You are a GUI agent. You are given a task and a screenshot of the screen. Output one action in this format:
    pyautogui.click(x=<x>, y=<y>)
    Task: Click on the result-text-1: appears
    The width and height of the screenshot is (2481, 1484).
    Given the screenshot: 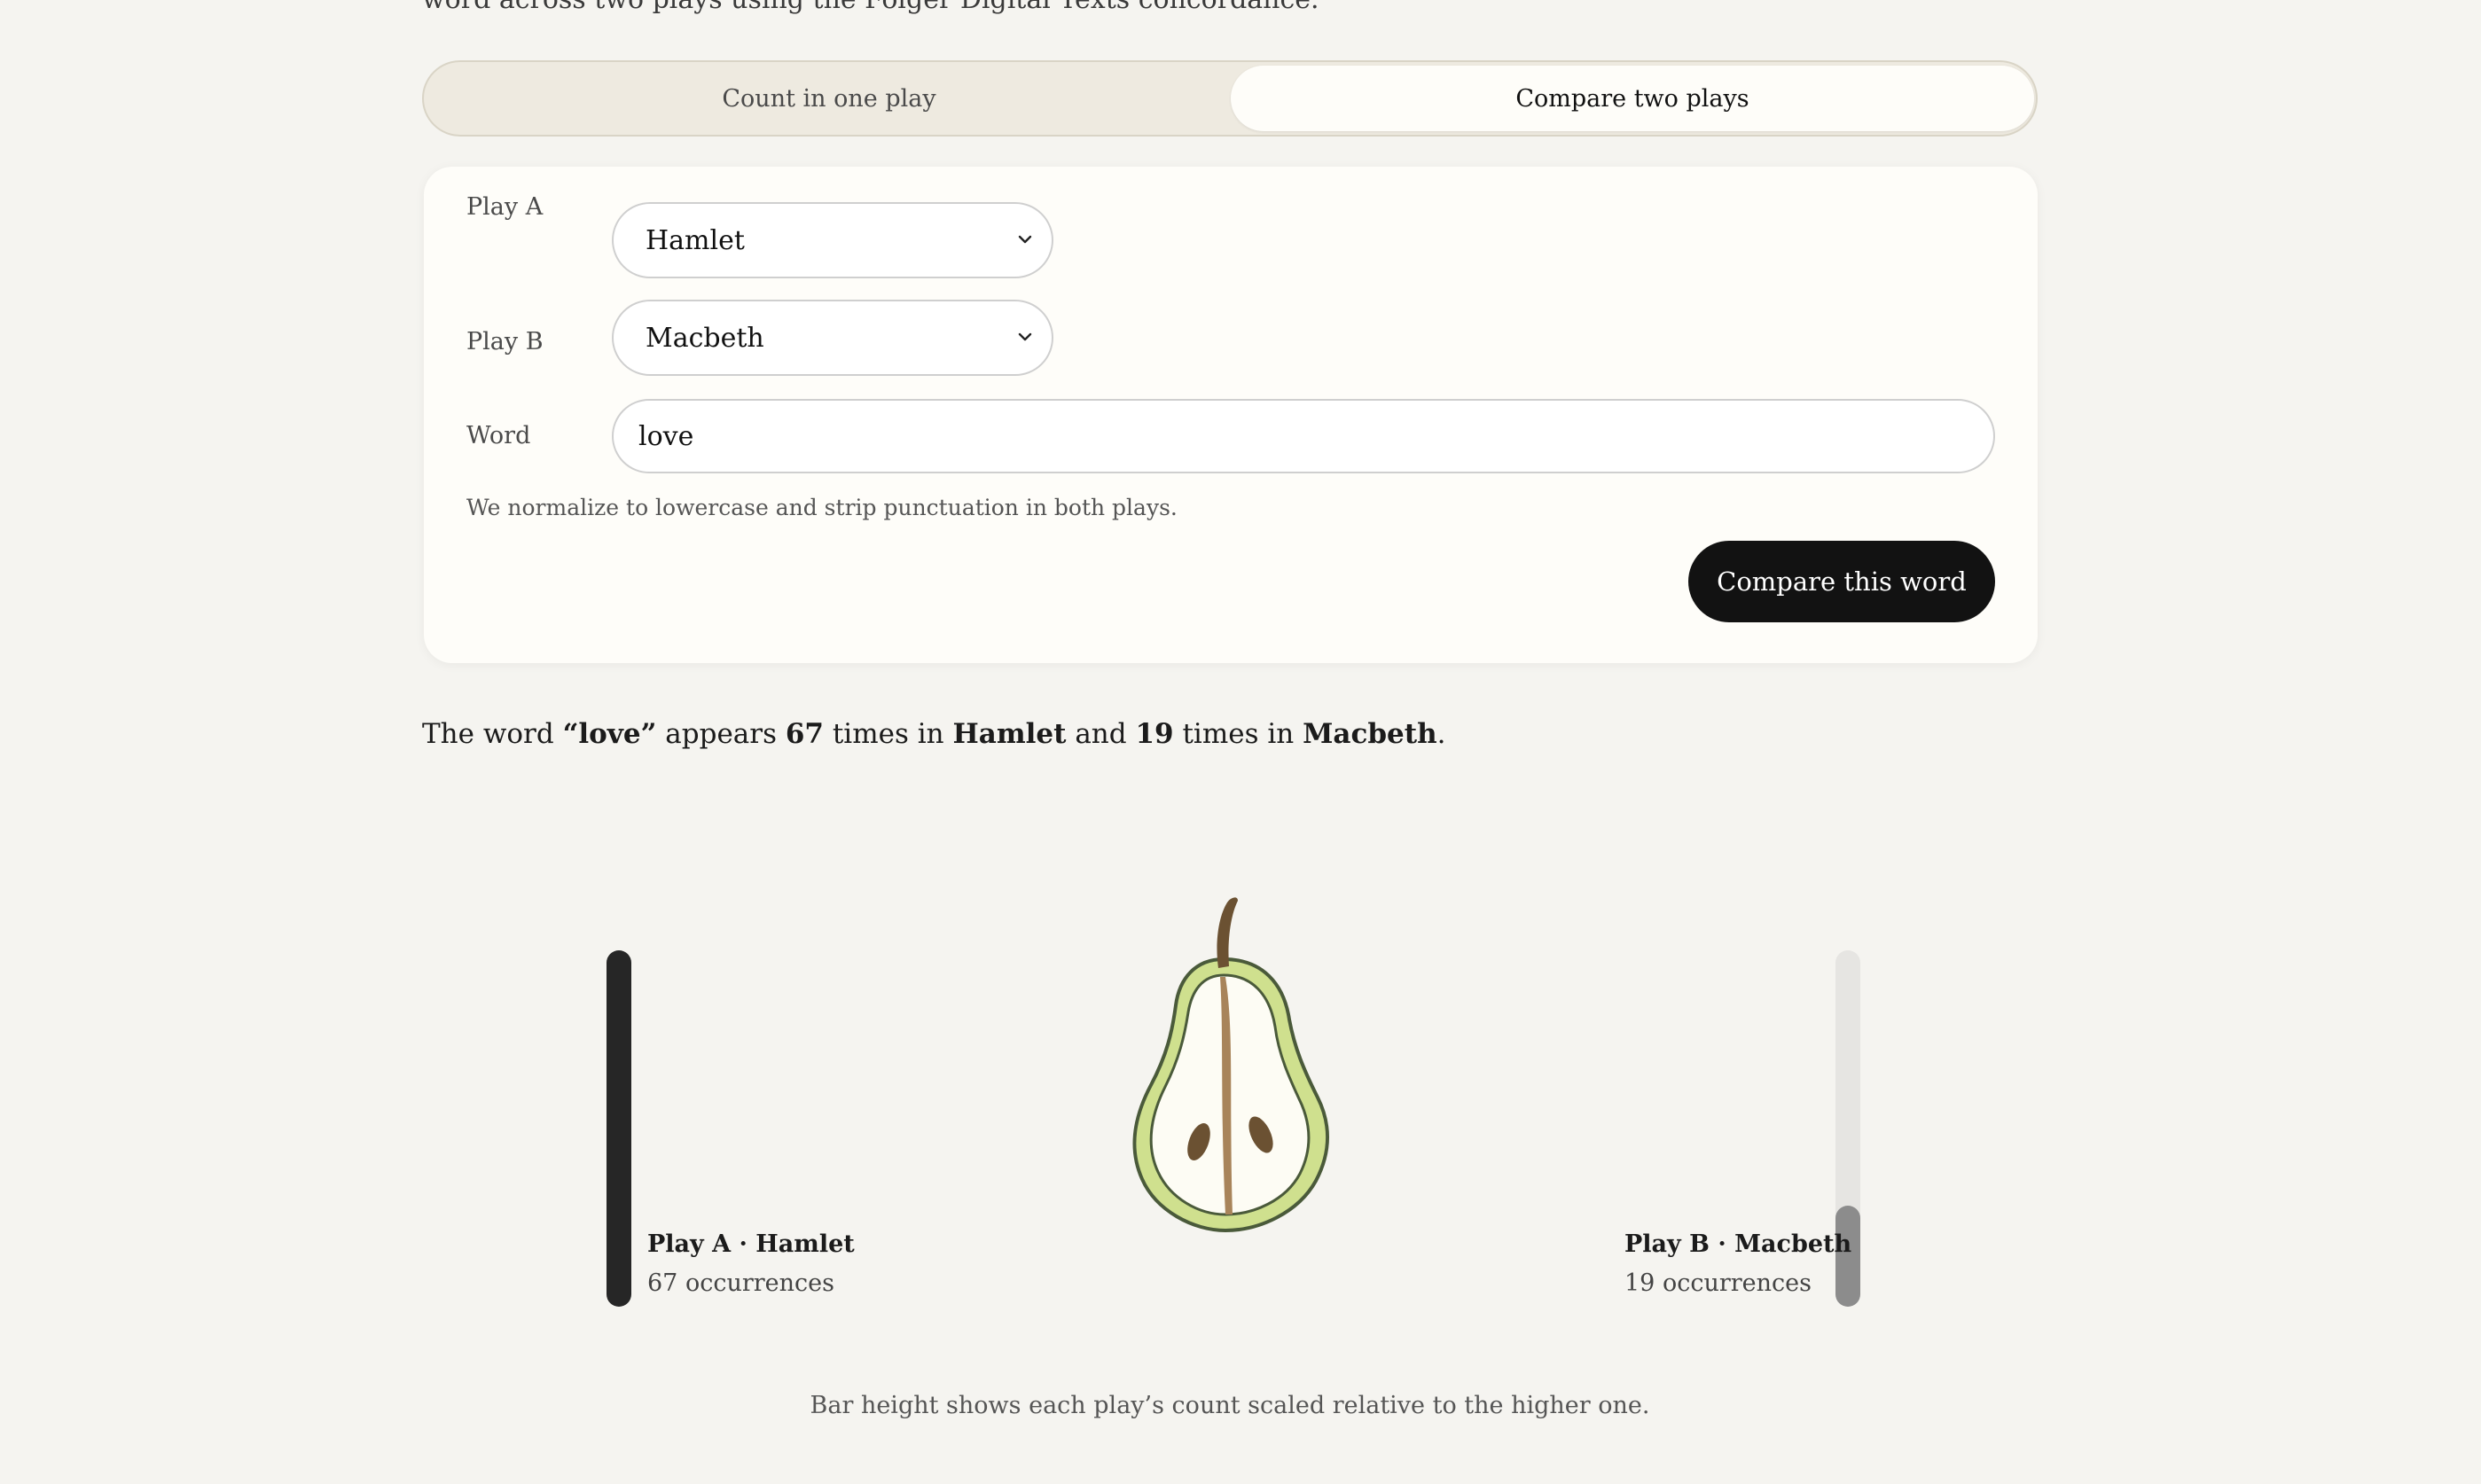 What is the action you would take?
    pyautogui.click(x=721, y=734)
    